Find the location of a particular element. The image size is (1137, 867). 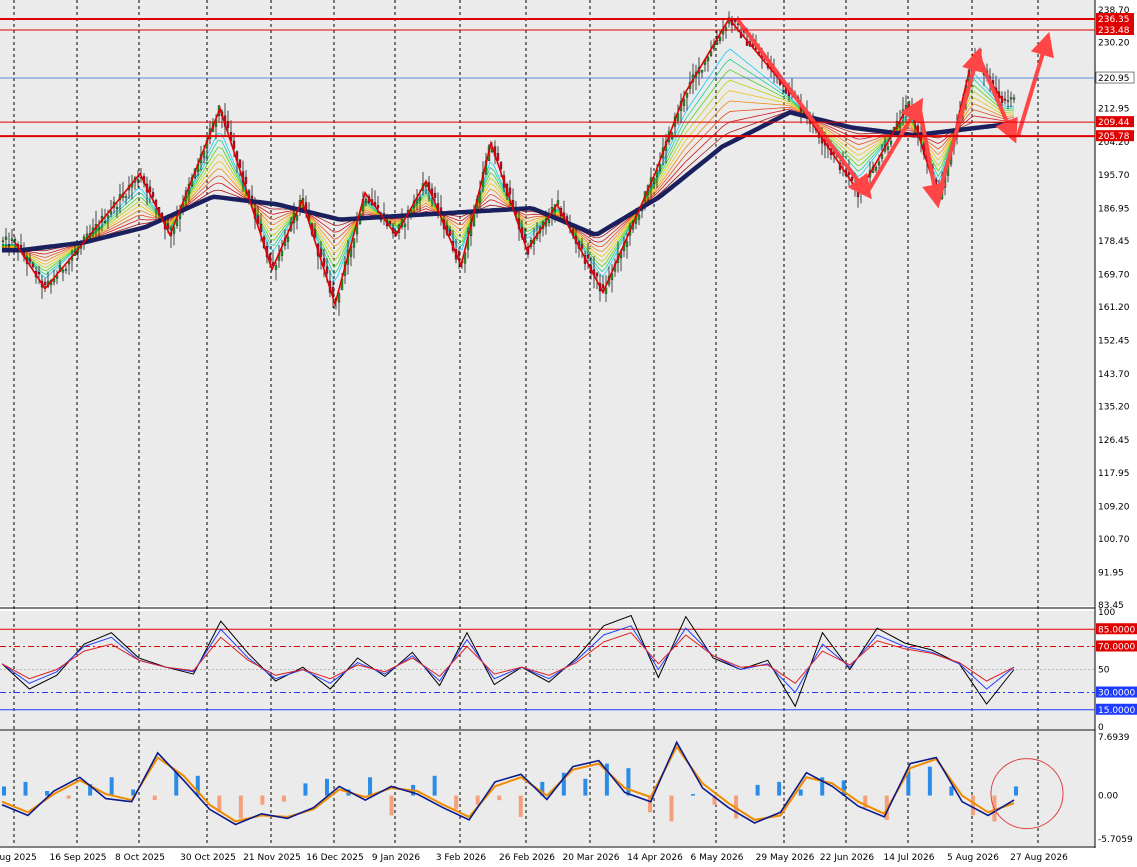

time-tick-label: 26 Feb 2026 is located at coordinates (527, 858).